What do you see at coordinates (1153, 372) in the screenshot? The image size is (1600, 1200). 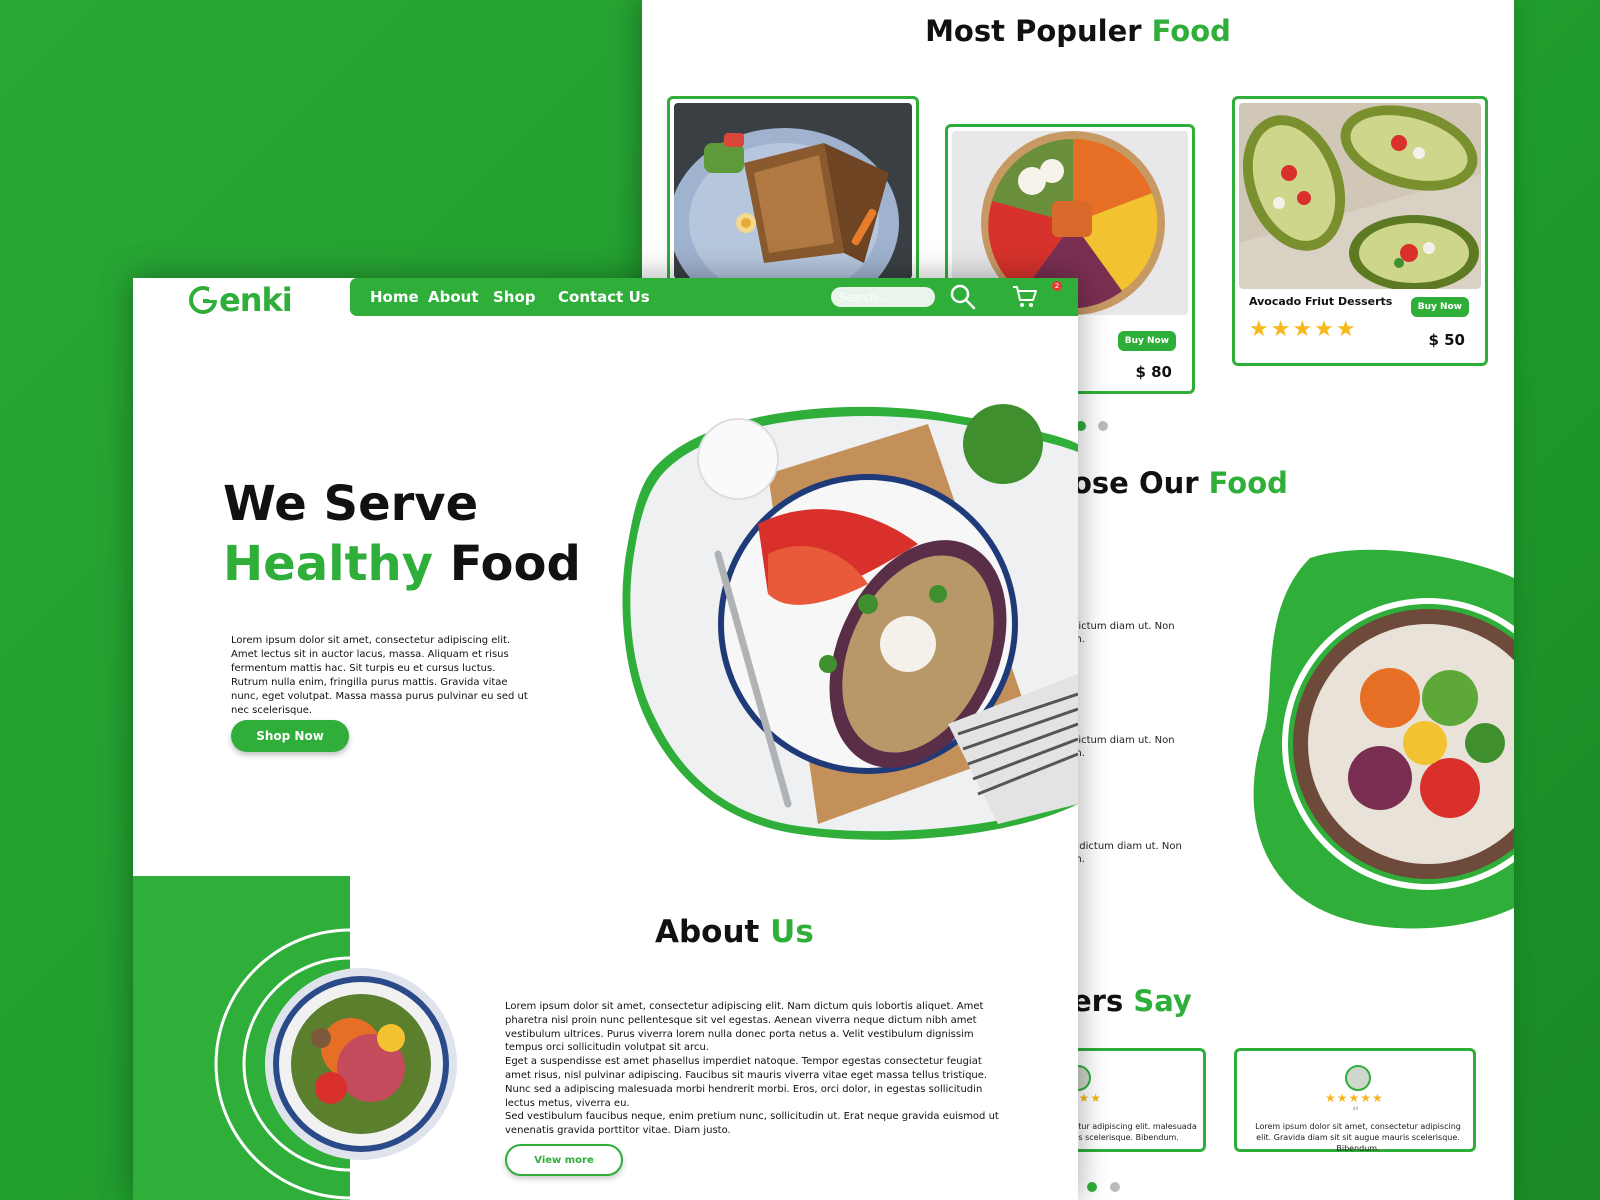 I see `price-label: $ 80` at bounding box center [1153, 372].